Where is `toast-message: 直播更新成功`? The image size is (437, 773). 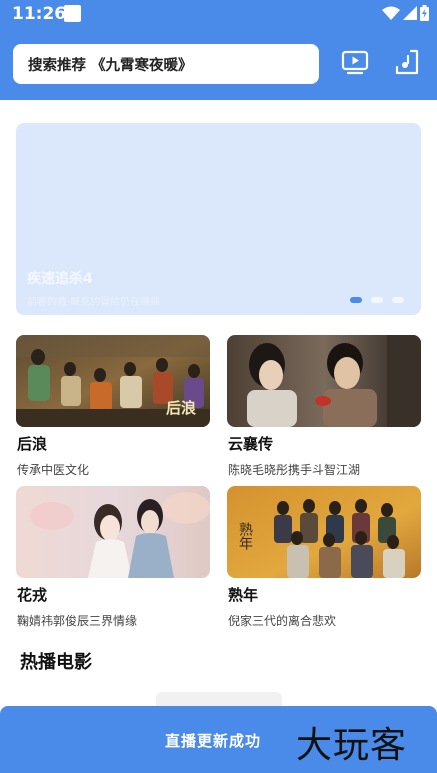 toast-message: 直播更新成功 is located at coordinates (213, 741).